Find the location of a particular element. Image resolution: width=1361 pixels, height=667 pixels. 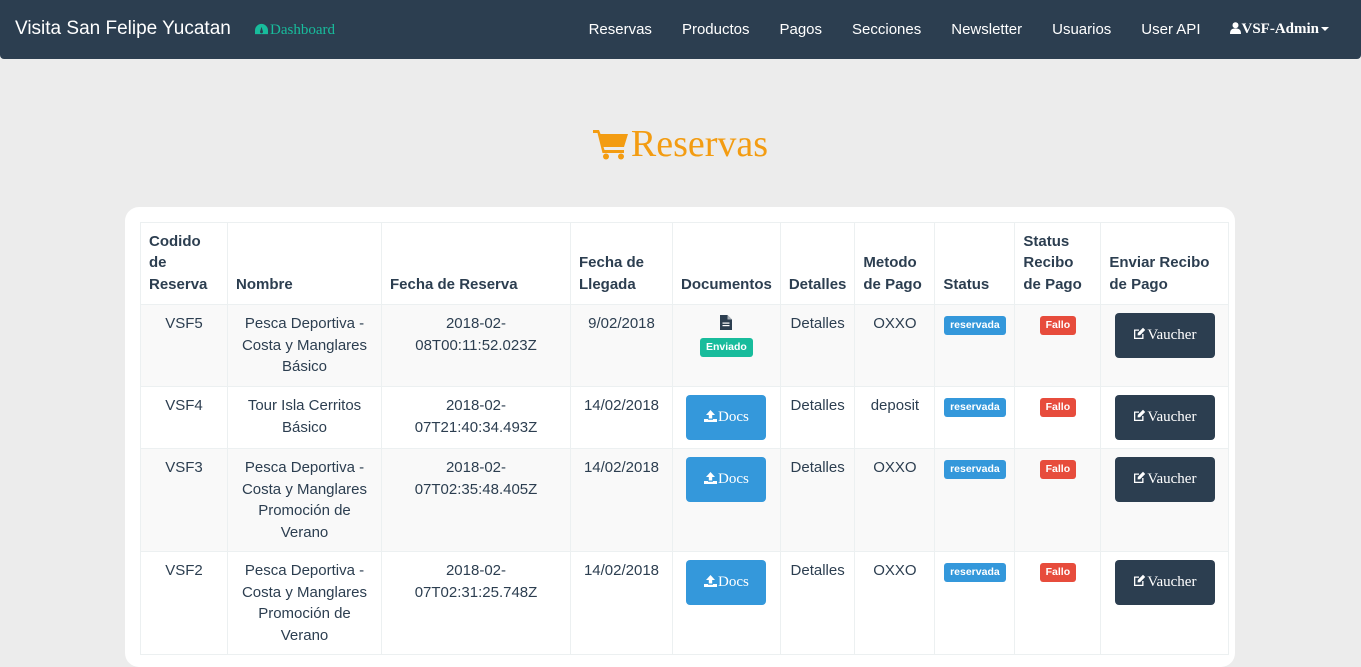

user-menu: VSF-Admin is located at coordinates (1288, 29).